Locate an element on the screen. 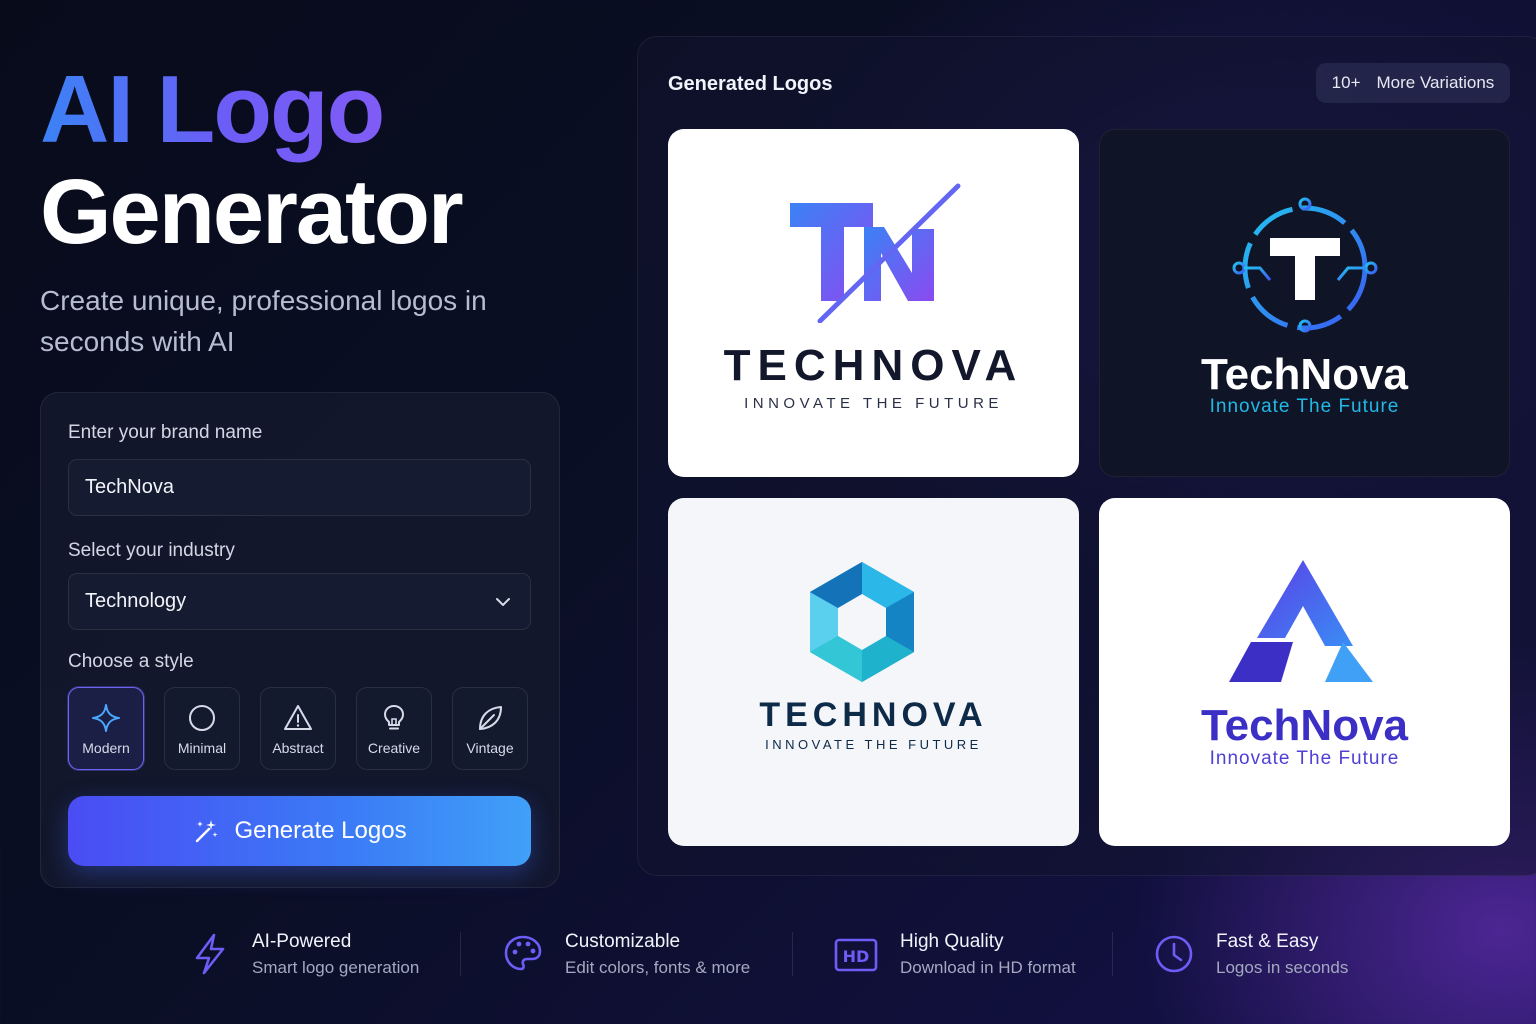  logo-card-3: TECHNOVA INNOVATE THE FUTURE is located at coordinates (873, 672).